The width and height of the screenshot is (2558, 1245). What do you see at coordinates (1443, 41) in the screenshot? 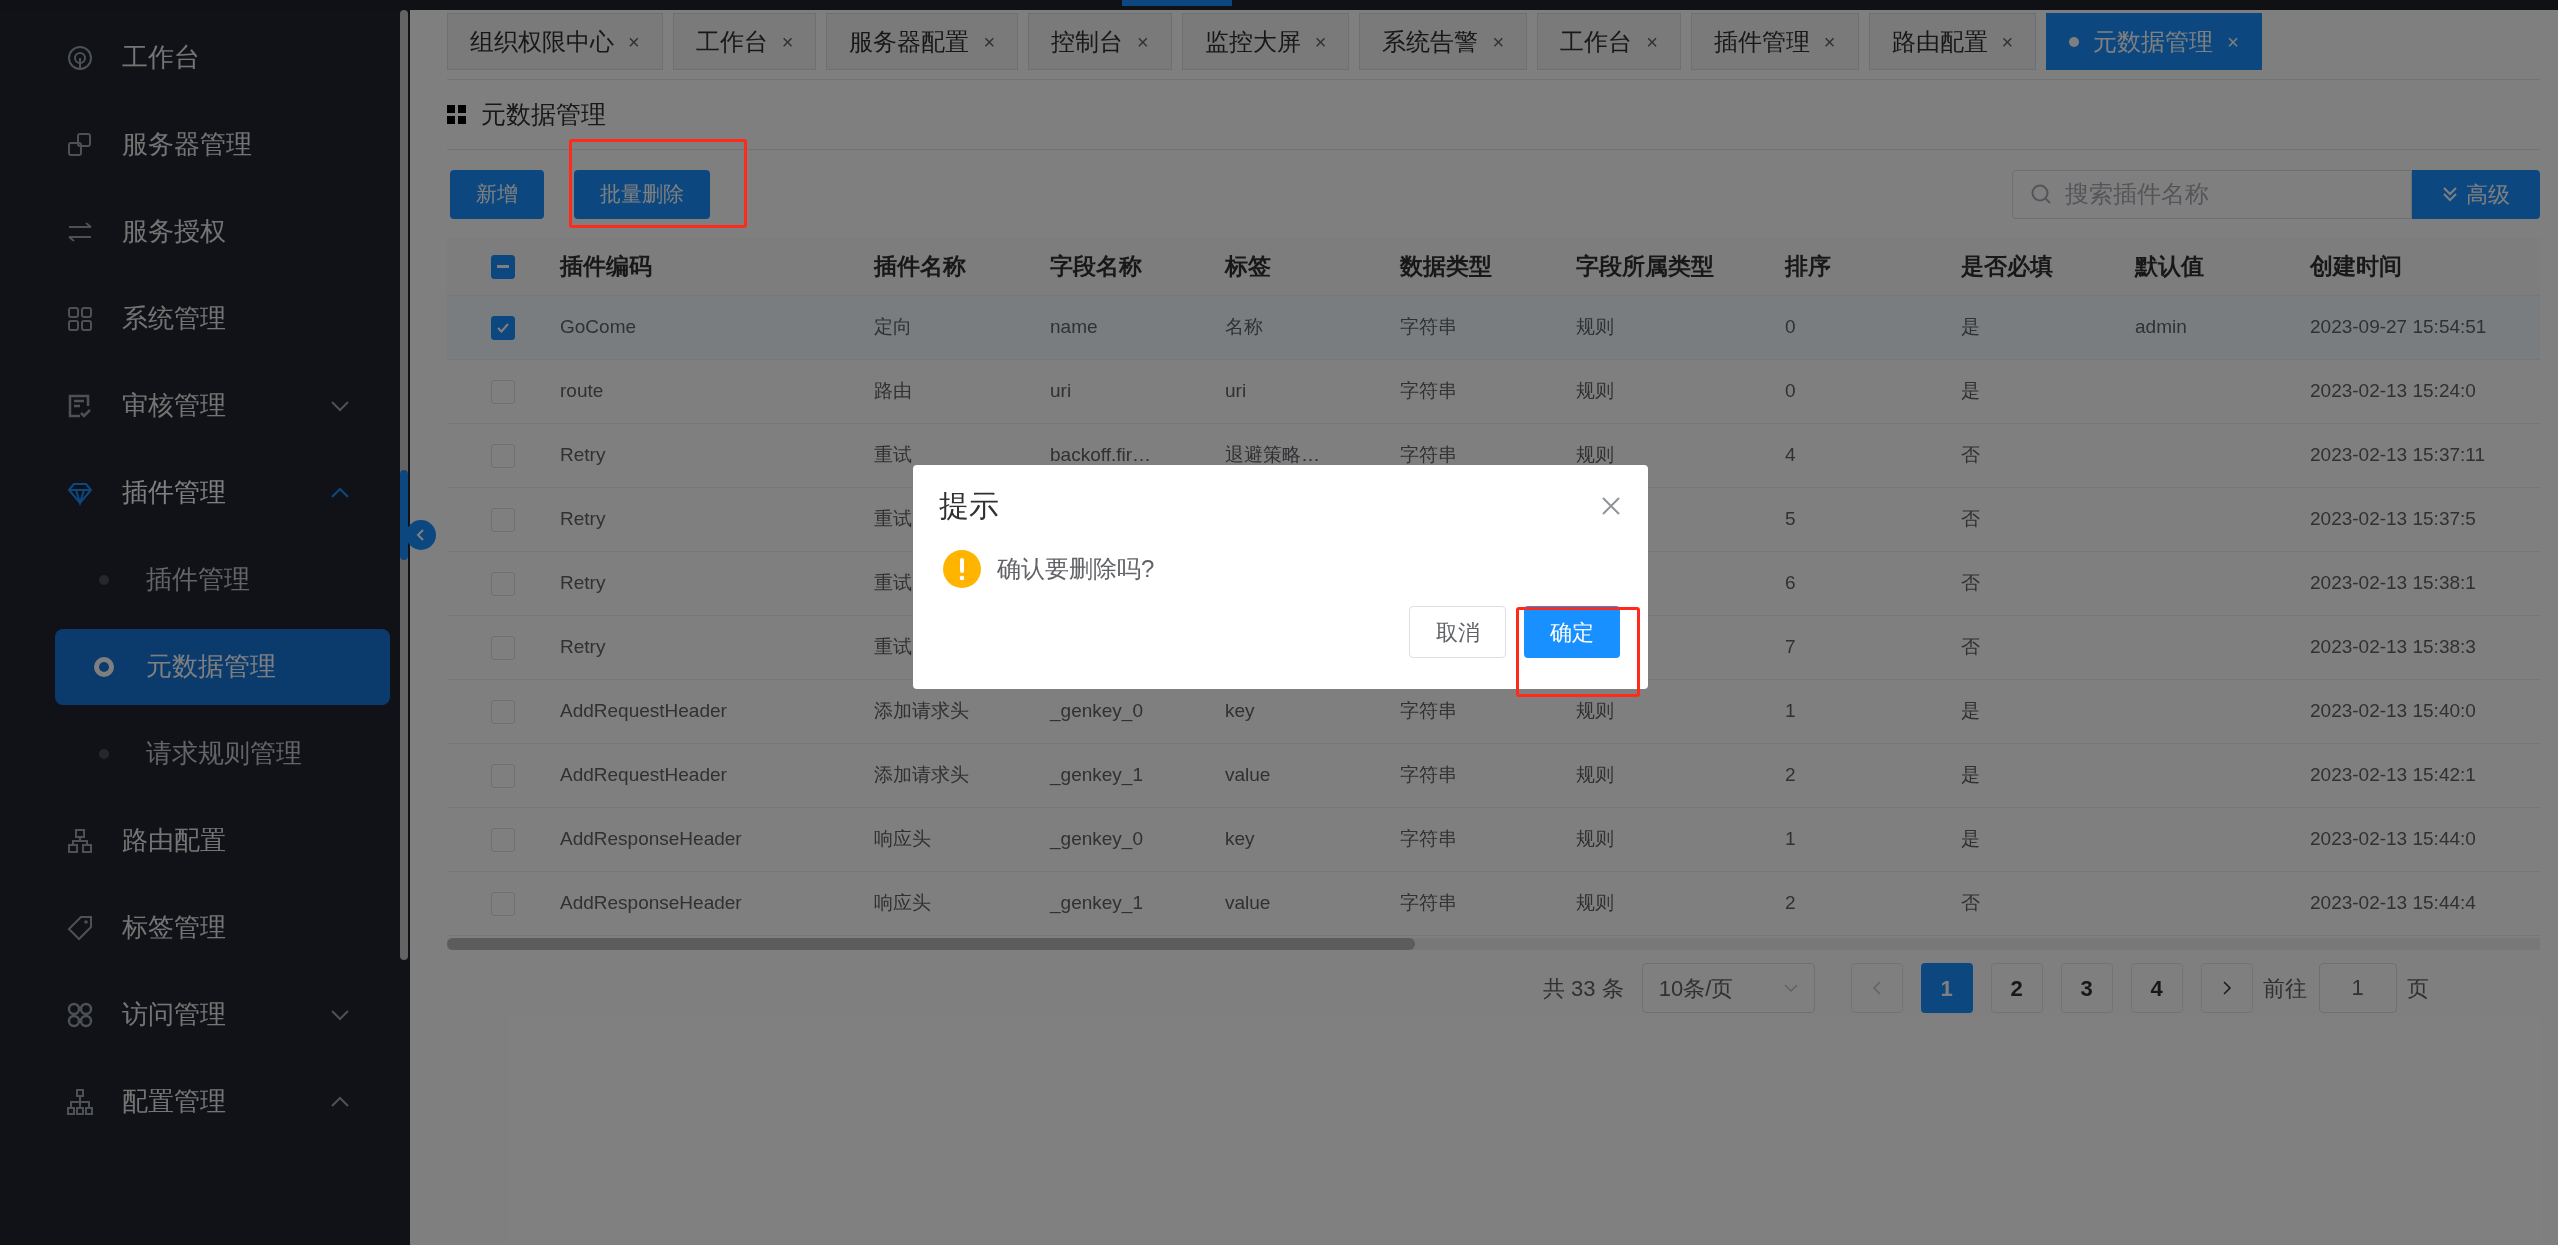
I see `tab: 系统告警 ×` at bounding box center [1443, 41].